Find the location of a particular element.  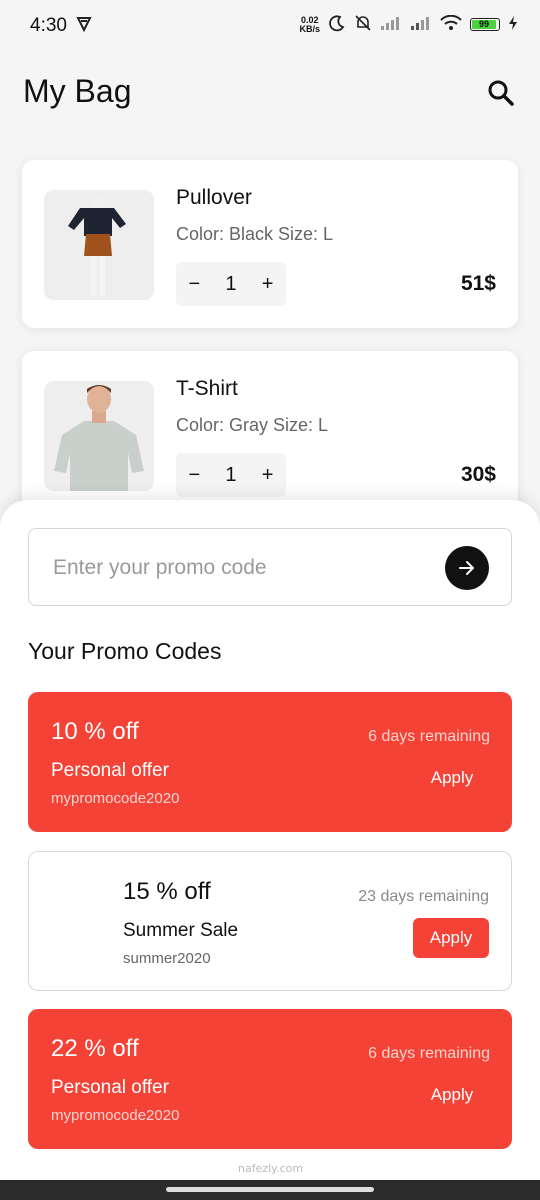

moon-icon is located at coordinates (337, 24).